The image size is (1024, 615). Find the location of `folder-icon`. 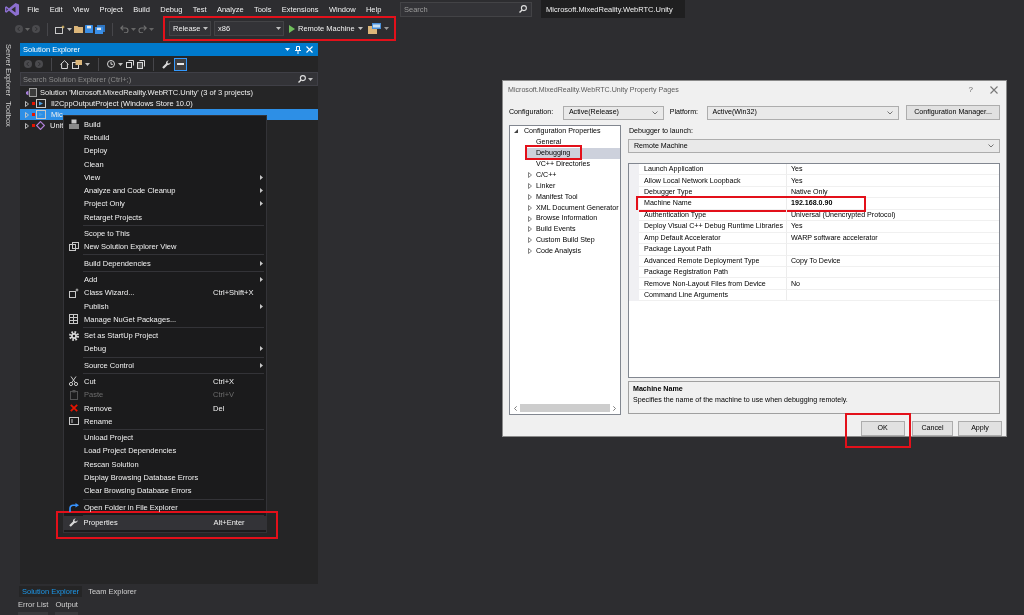

folder-icon is located at coordinates (78, 29).